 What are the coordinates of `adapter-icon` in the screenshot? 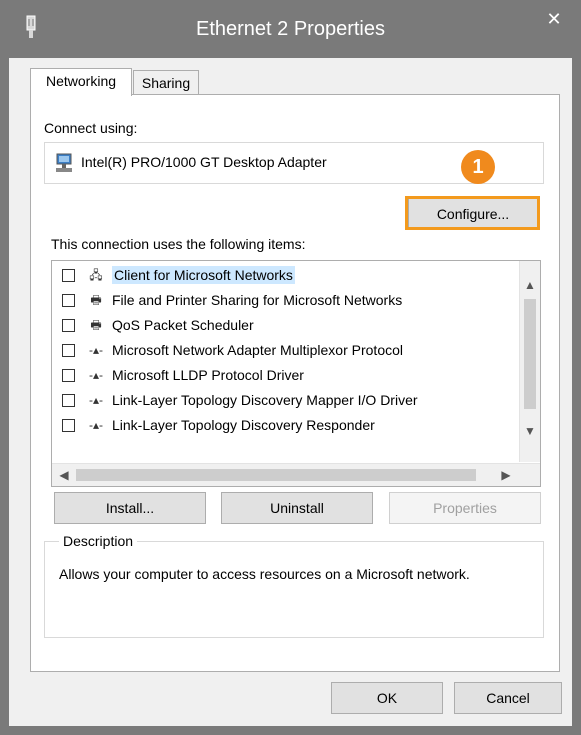 It's located at (64, 162).